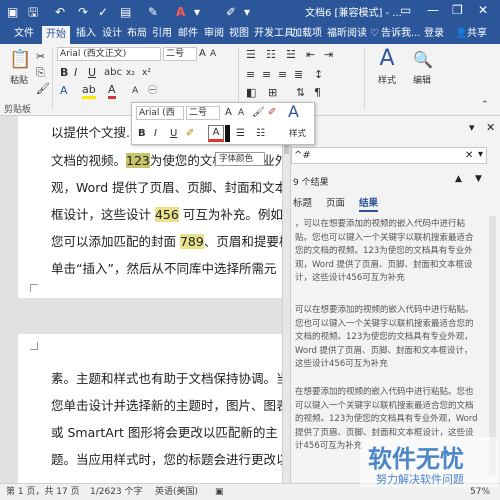  Describe the element at coordinates (60, 12) in the screenshot. I see `undo-icon: ↶` at that location.